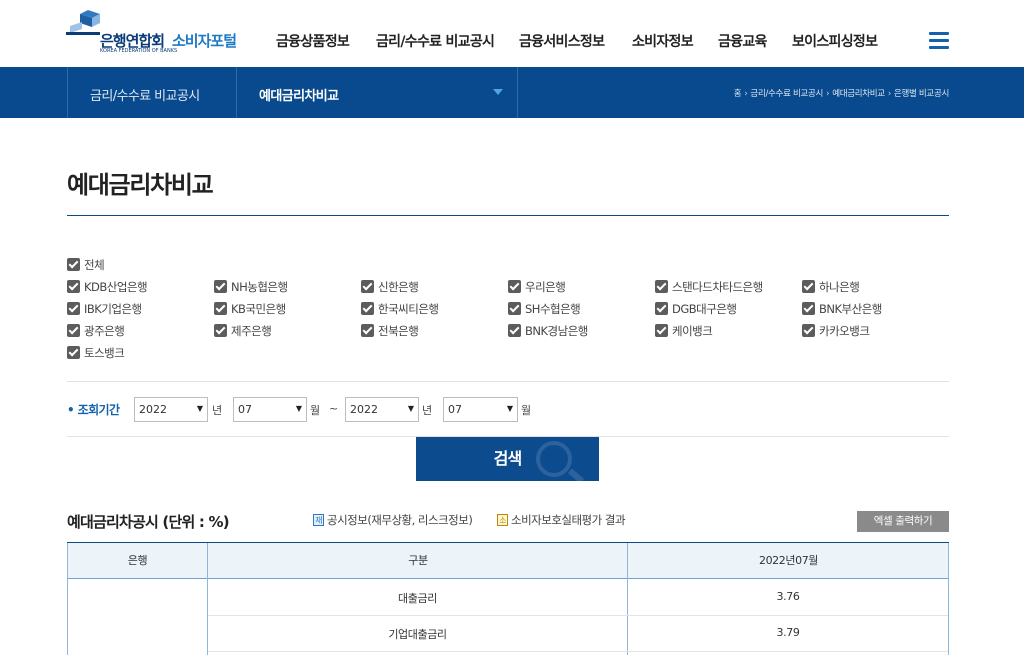  What do you see at coordinates (786, 94) in the screenshot?
I see `breadcrumb-item: 금리/수수료 비교공시` at bounding box center [786, 94].